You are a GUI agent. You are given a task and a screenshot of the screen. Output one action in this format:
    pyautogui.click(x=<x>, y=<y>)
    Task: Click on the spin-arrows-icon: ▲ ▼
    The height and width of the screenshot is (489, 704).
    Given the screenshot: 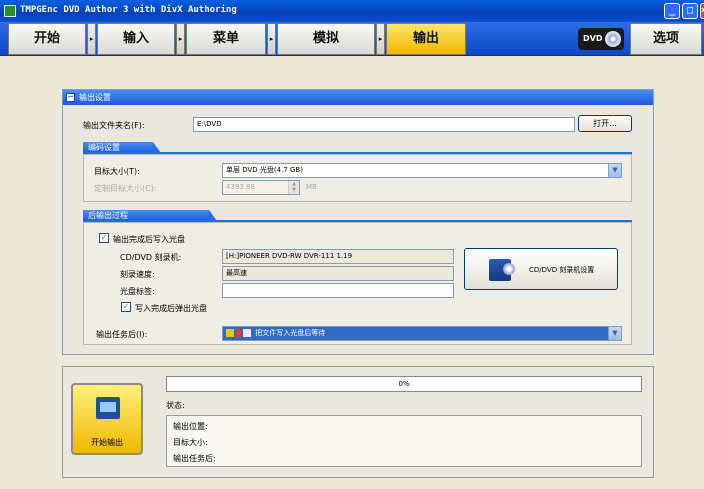 What is the action you would take?
    pyautogui.click(x=293, y=187)
    